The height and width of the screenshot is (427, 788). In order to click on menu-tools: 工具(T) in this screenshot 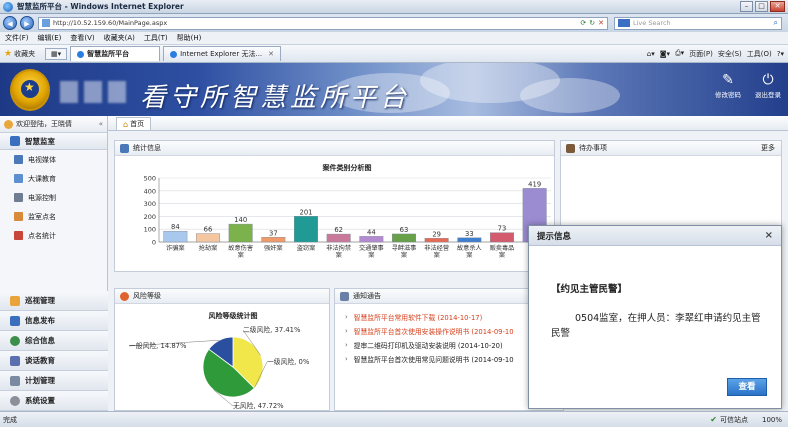, I will do `click(156, 38)`.